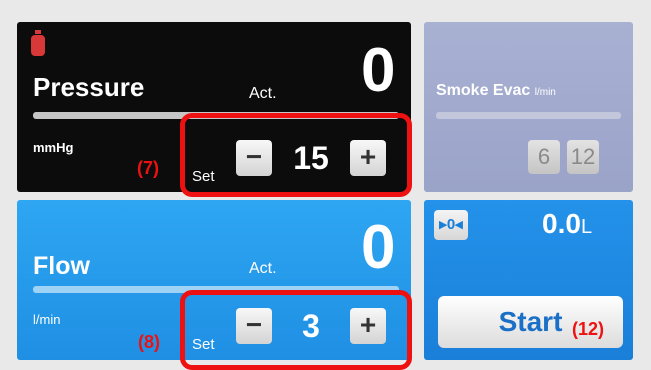  Describe the element at coordinates (263, 268) in the screenshot. I see `flow-act-label: Act.` at that location.